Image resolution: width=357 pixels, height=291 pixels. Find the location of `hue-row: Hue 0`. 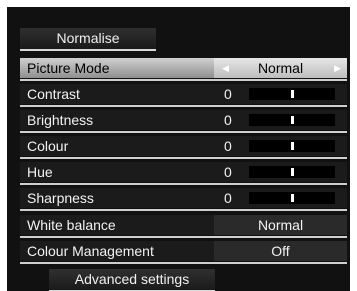

hue-row: Hue 0 is located at coordinates (183, 173).